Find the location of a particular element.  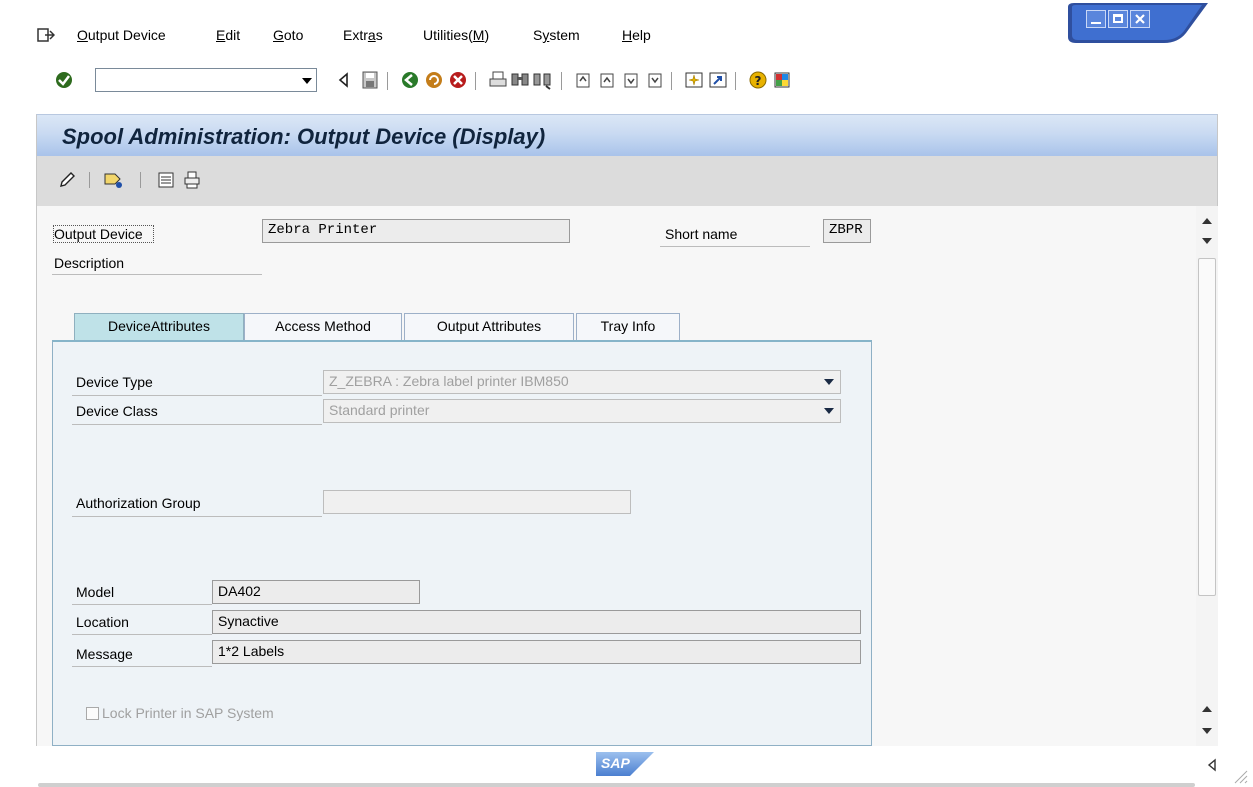

bottom-frame-line is located at coordinates (616, 785).